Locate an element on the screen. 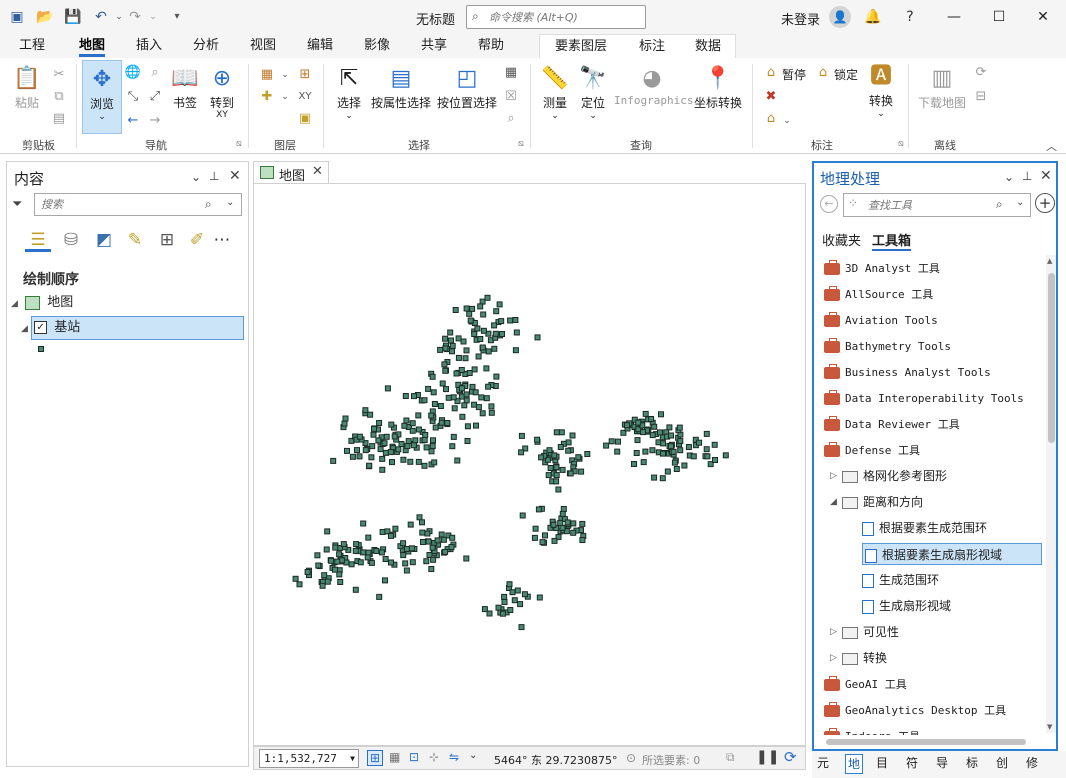 Image resolution: width=1066 pixels, height=778 pixels. minimize-button: — is located at coordinates (954, 17).